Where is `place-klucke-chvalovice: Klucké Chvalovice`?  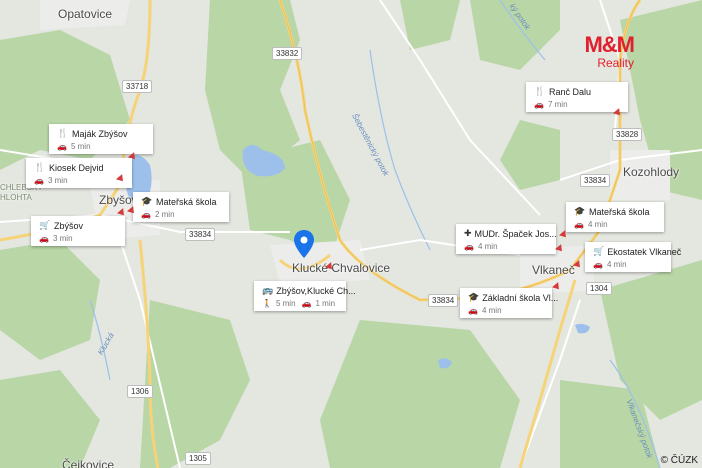 place-klucke-chvalovice: Klucké Chvalovice is located at coordinates (341, 268).